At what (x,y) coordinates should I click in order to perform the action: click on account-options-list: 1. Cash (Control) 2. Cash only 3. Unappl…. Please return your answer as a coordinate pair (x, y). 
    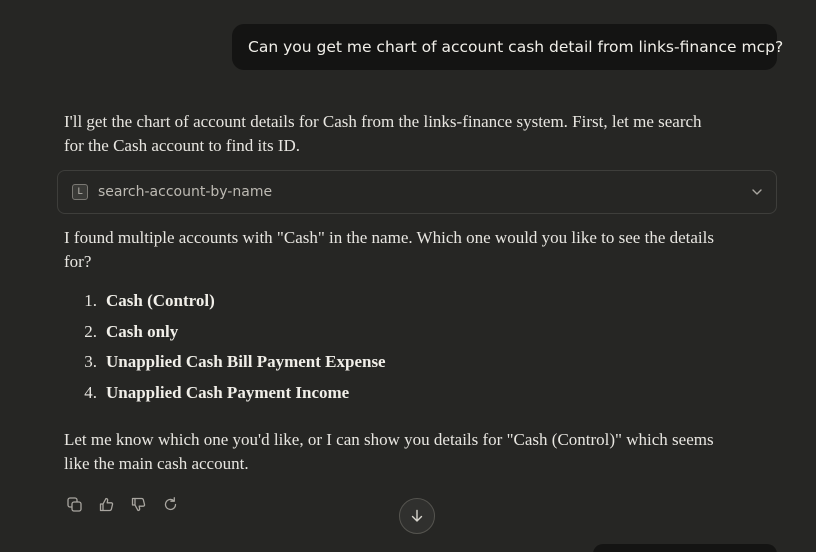
    Looking at the image, I should click on (225, 347).